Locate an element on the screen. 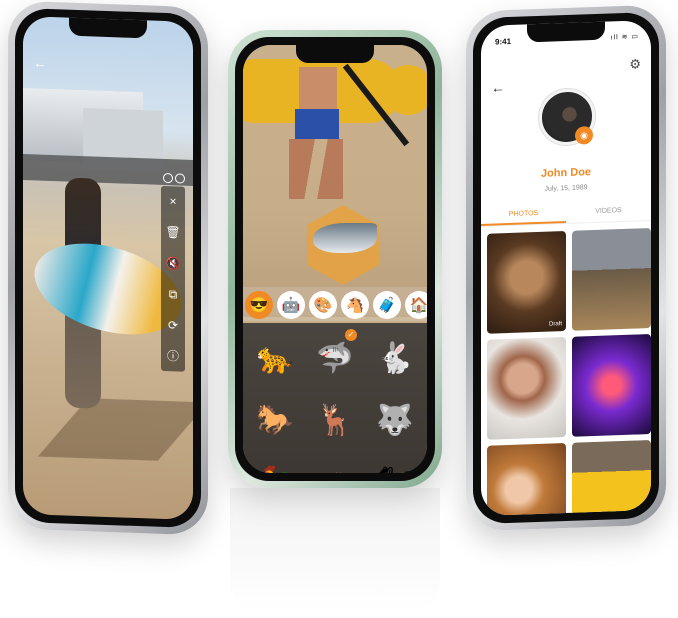 The width and height of the screenshot is (678, 618). photo-woman-coffee is located at coordinates (526, 388).